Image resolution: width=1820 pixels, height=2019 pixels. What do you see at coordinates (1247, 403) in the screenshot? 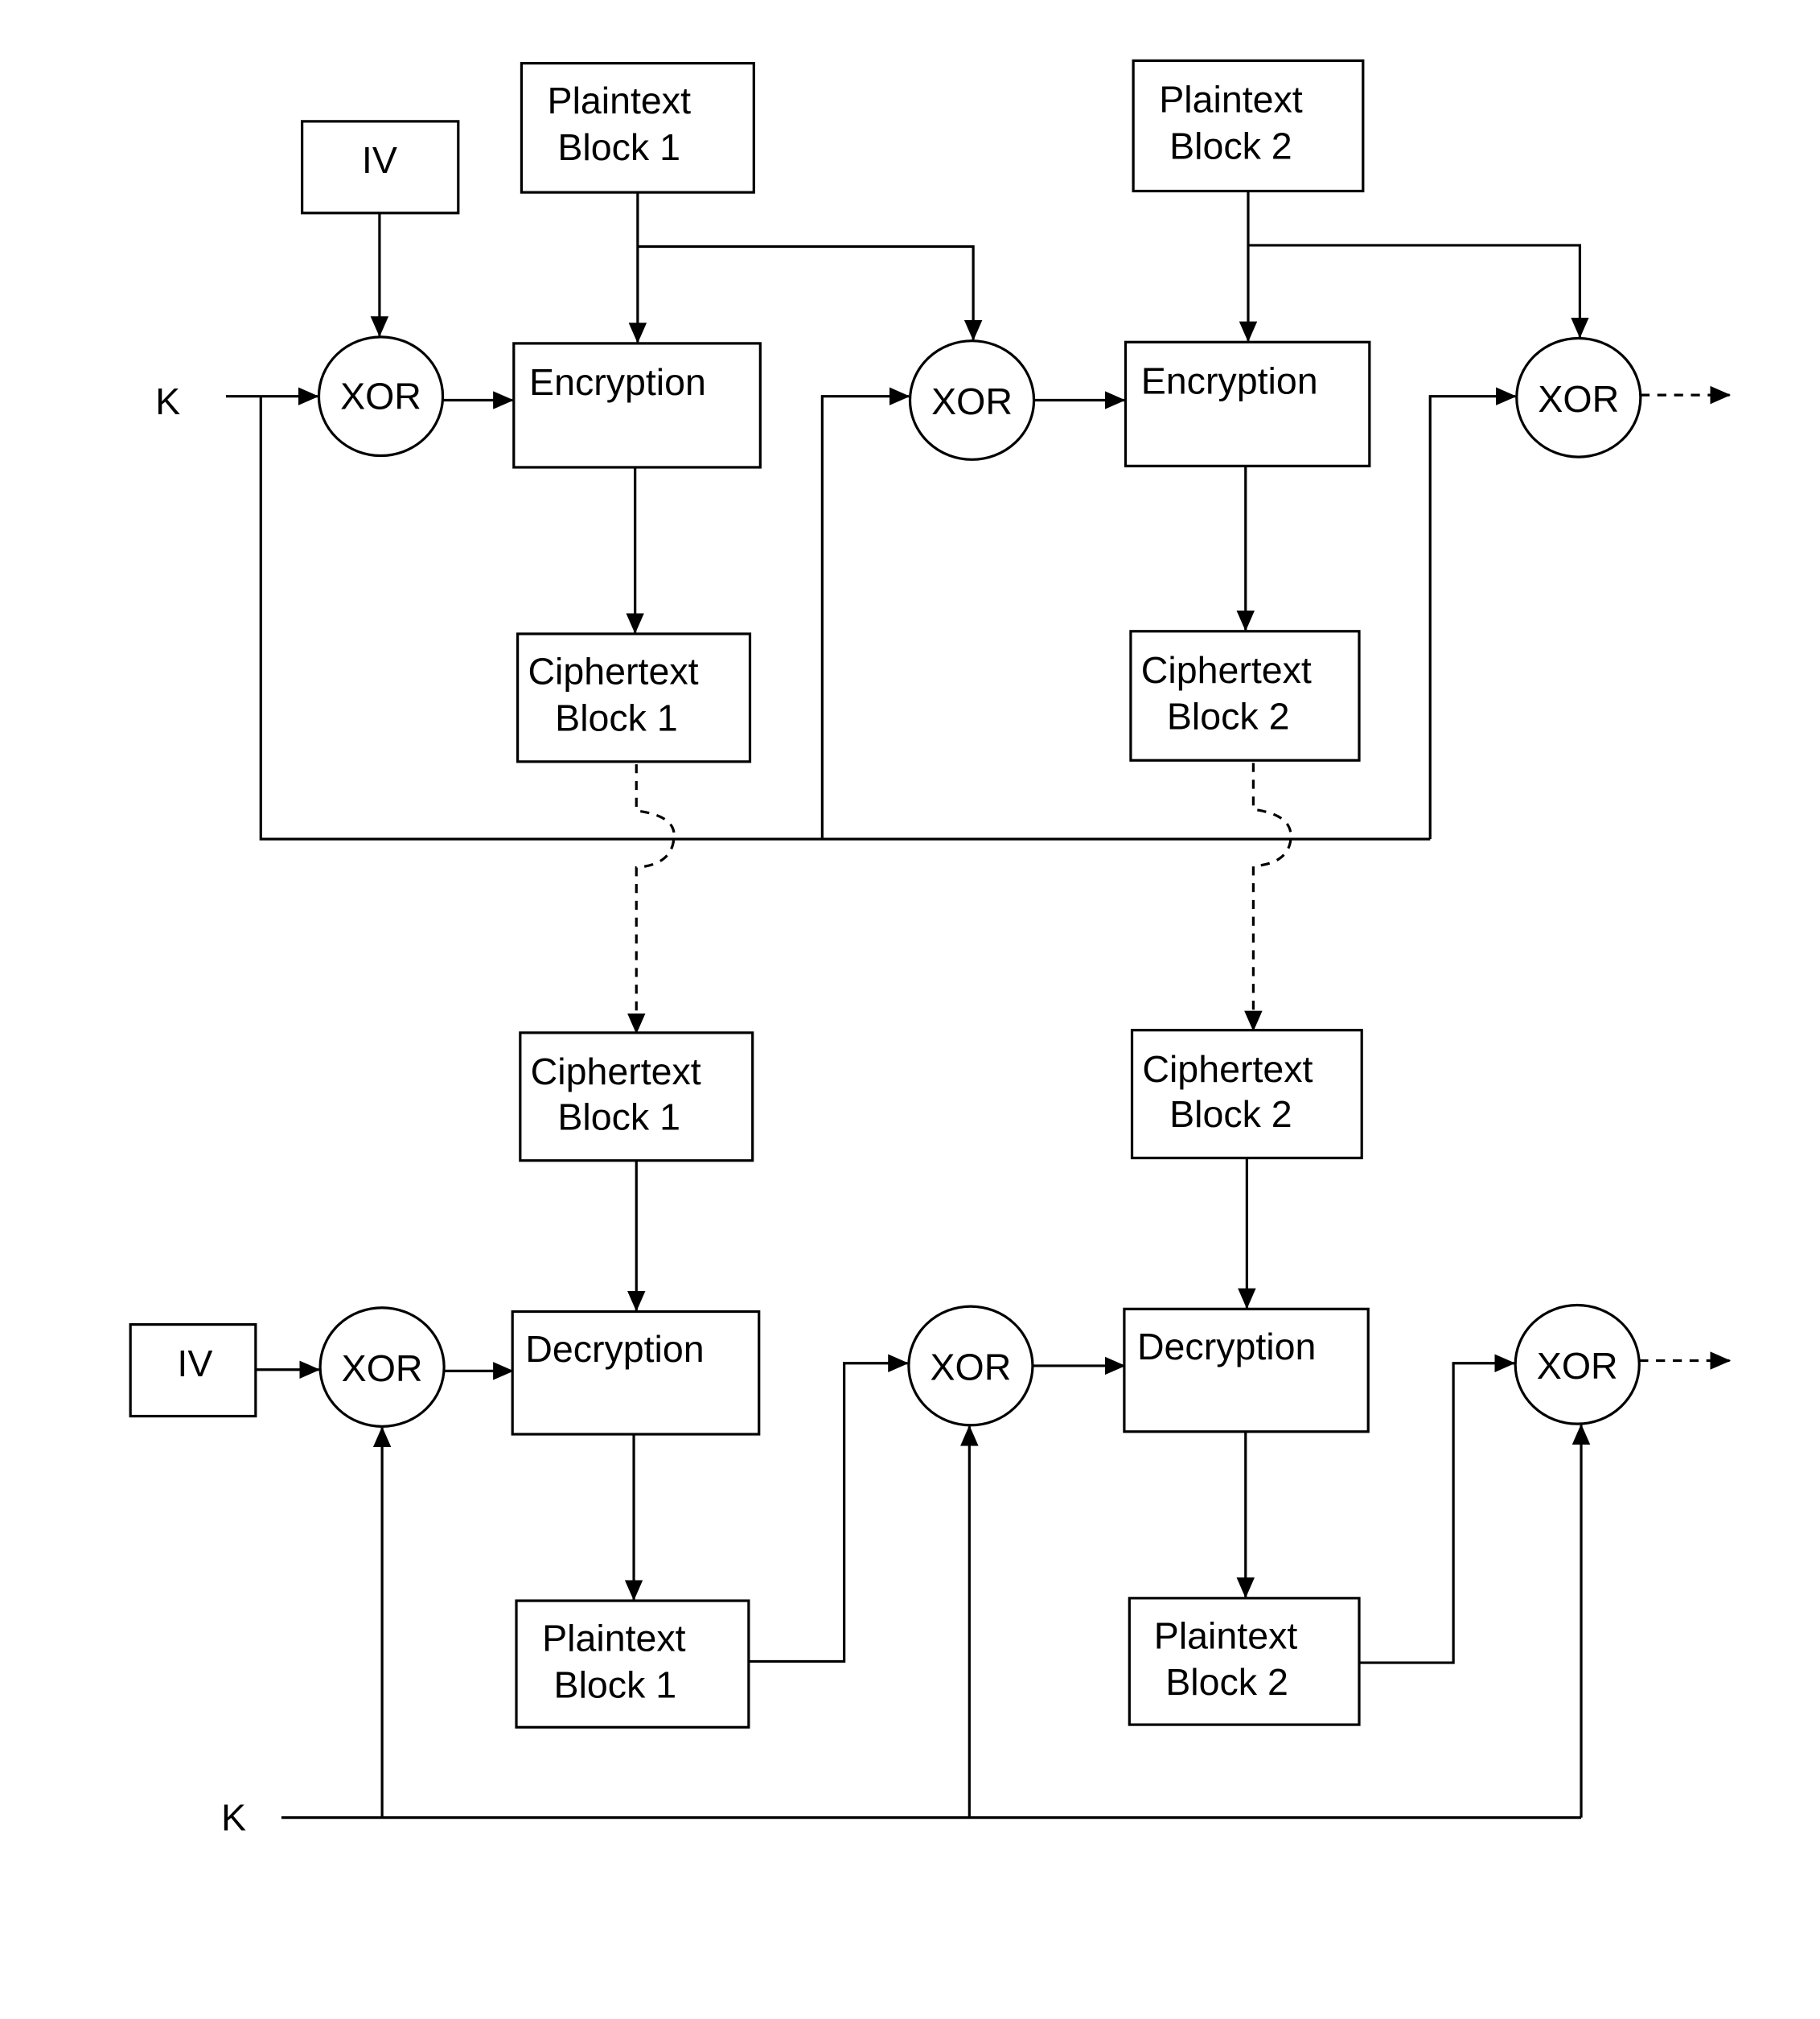
I see `encryption-box-2: Encryption` at bounding box center [1247, 403].